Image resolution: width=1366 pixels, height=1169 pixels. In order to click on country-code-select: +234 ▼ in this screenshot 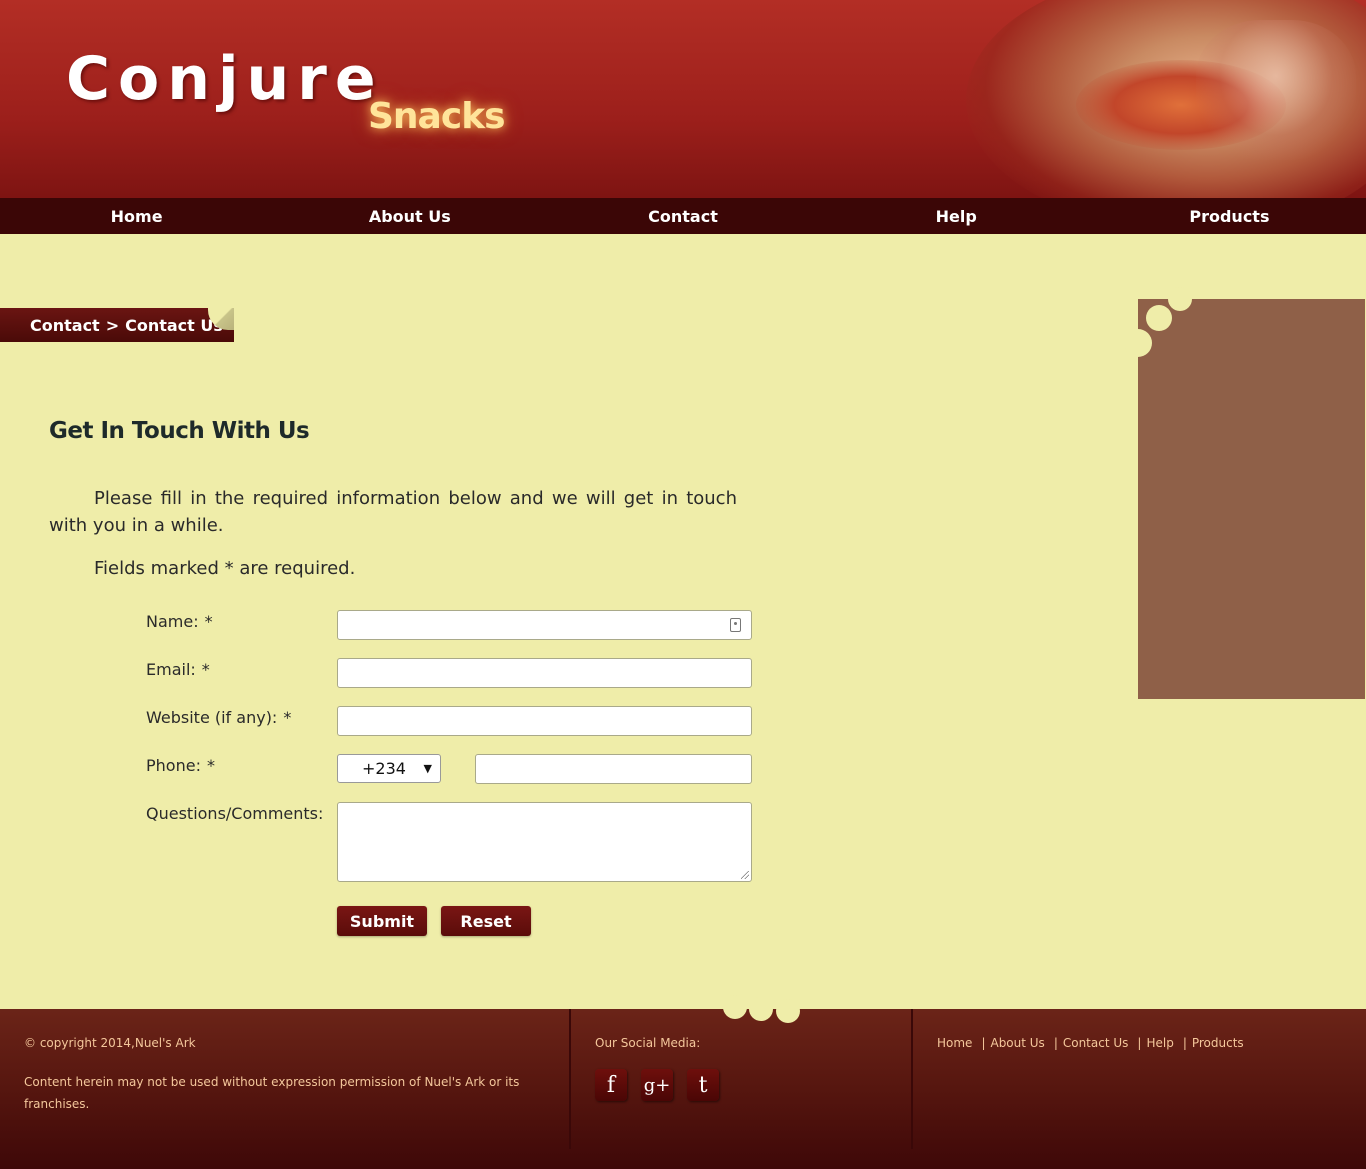, I will do `click(389, 768)`.